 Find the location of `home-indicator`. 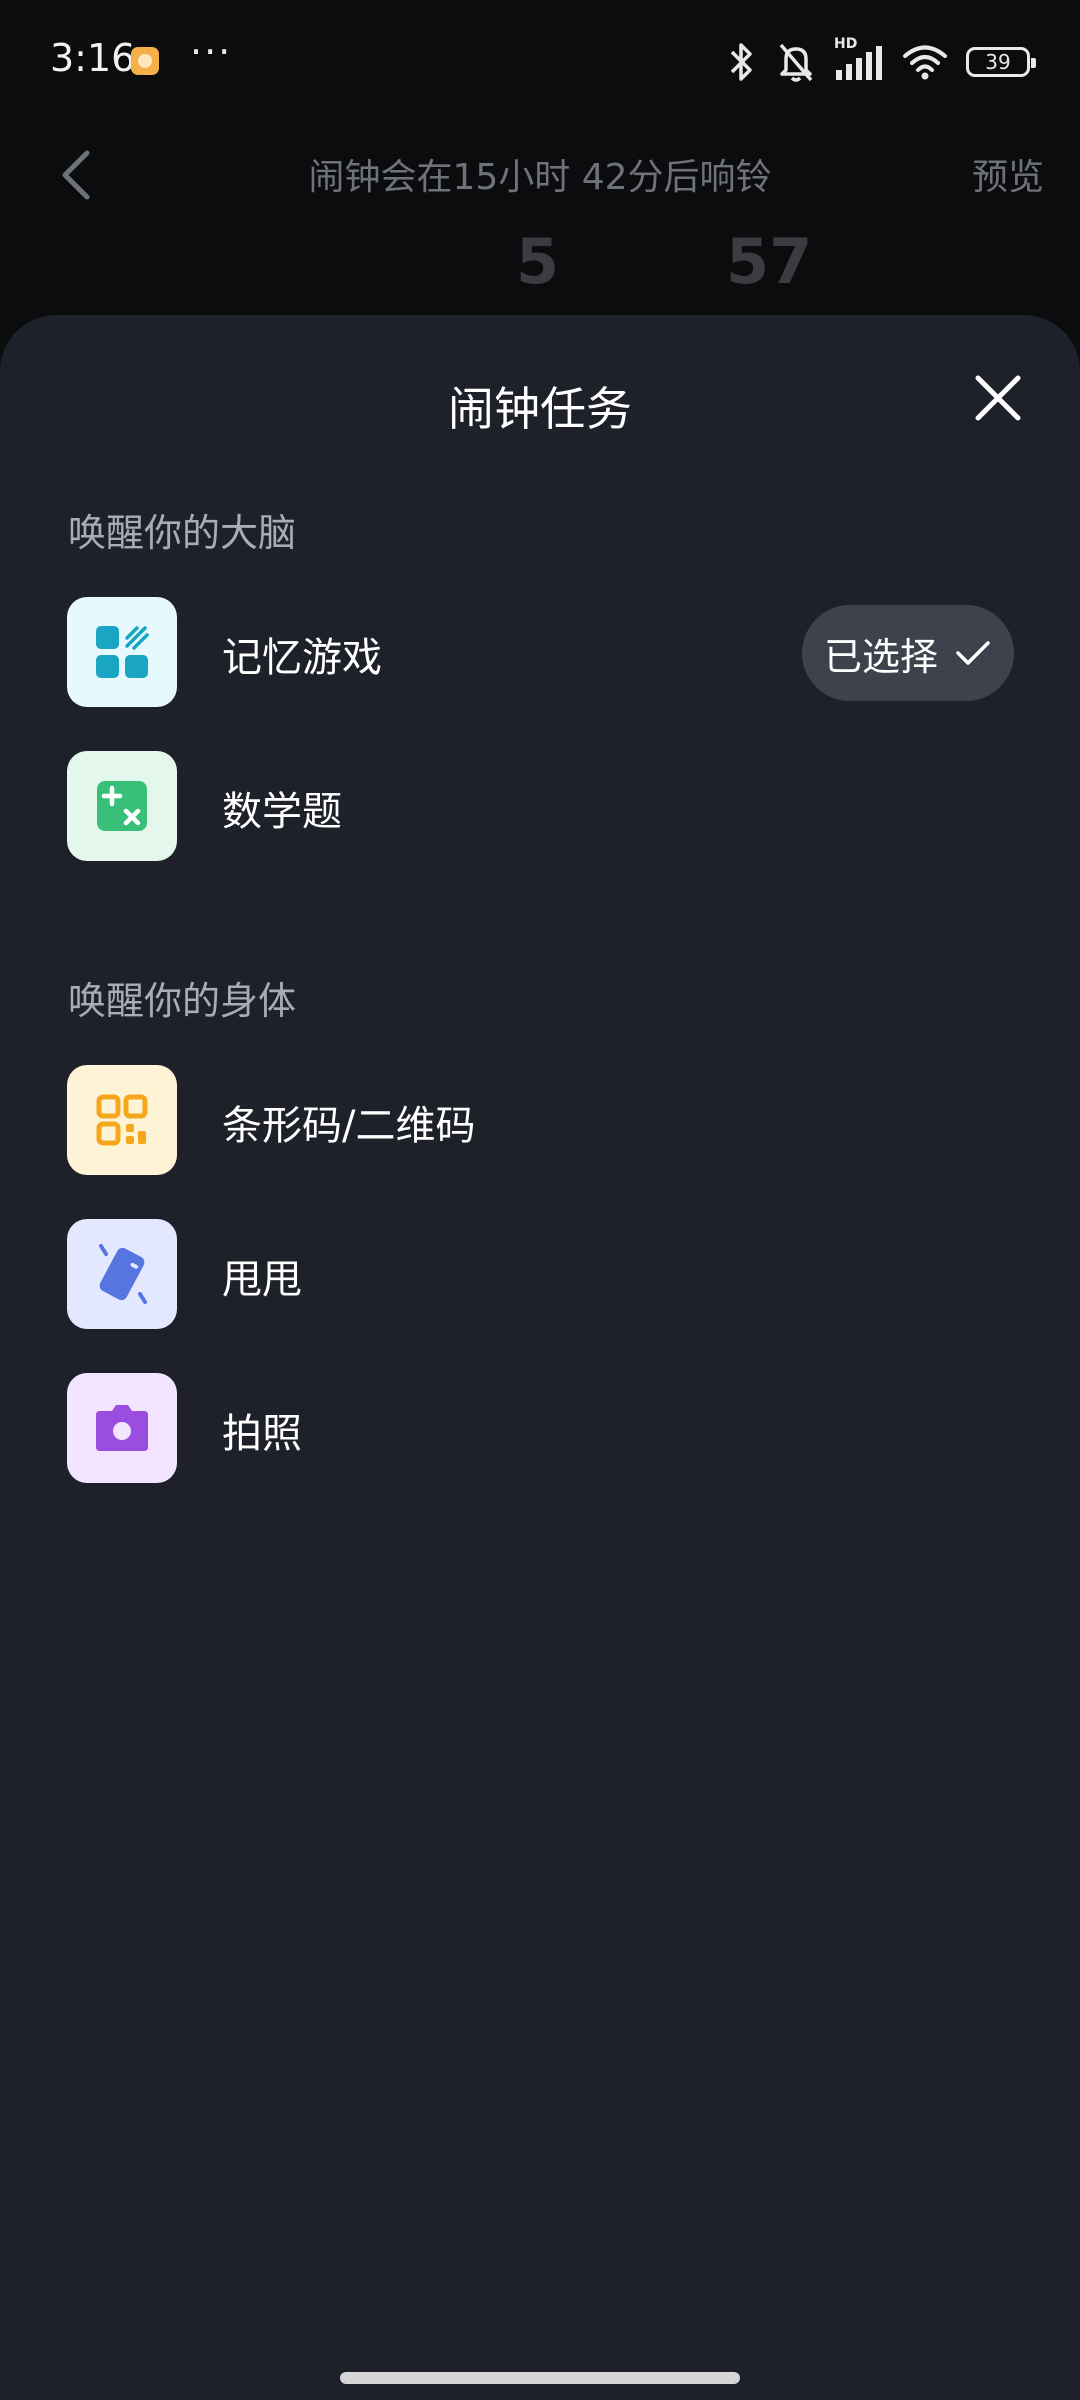

home-indicator is located at coordinates (540, 2378).